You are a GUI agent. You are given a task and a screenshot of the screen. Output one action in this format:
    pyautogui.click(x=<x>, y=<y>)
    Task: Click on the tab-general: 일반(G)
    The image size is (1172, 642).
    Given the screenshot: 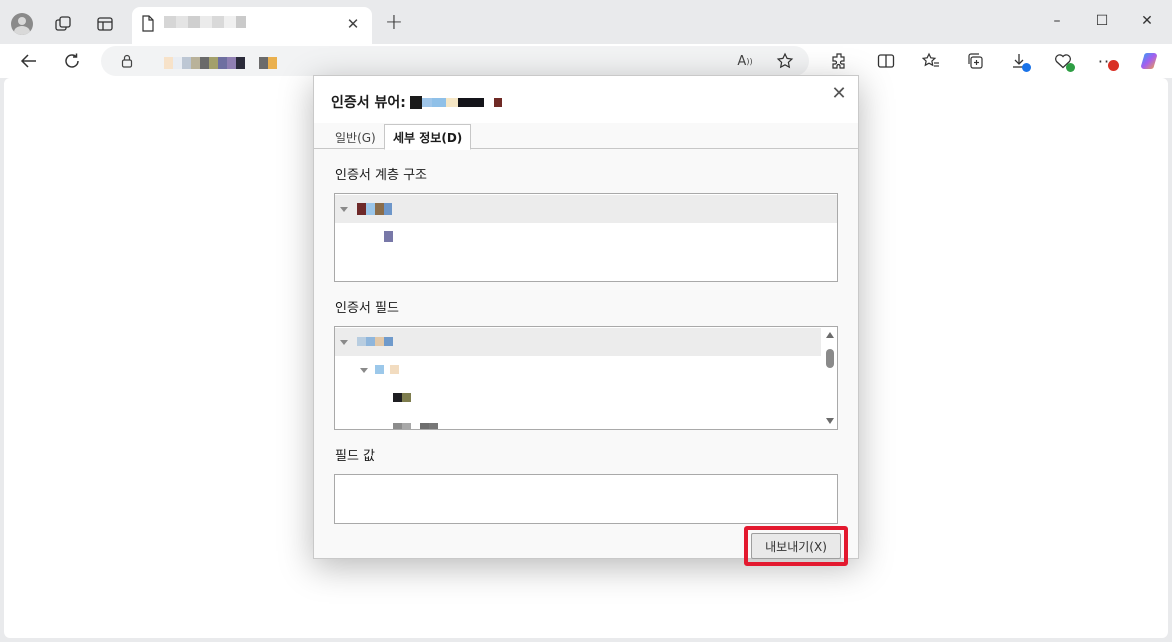 What is the action you would take?
    pyautogui.click(x=355, y=137)
    